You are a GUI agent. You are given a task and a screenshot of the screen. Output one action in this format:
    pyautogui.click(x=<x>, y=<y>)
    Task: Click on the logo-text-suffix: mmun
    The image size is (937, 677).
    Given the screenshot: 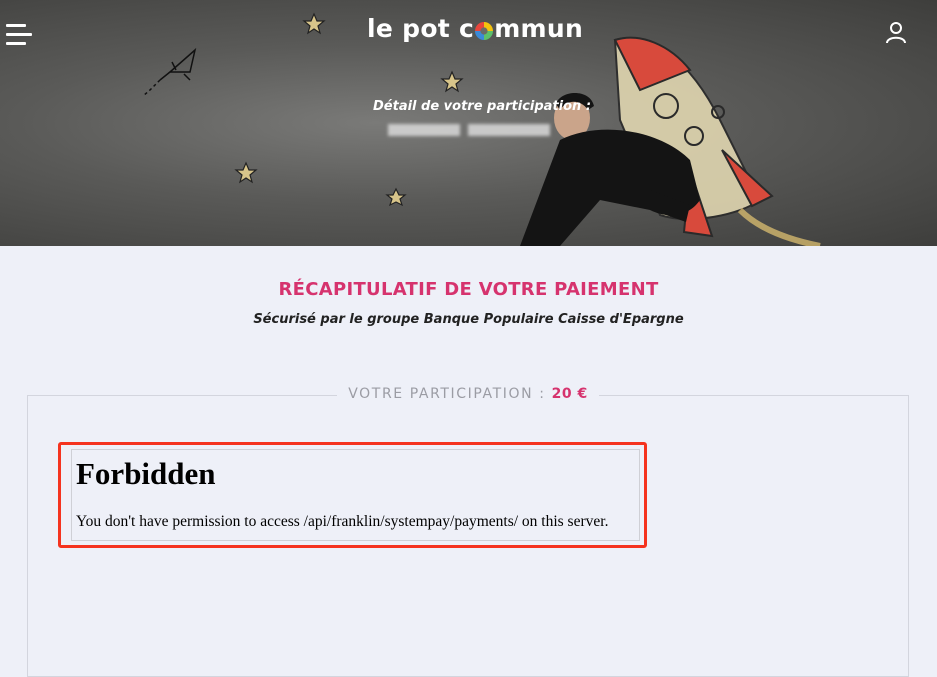 What is the action you would take?
    pyautogui.click(x=539, y=28)
    